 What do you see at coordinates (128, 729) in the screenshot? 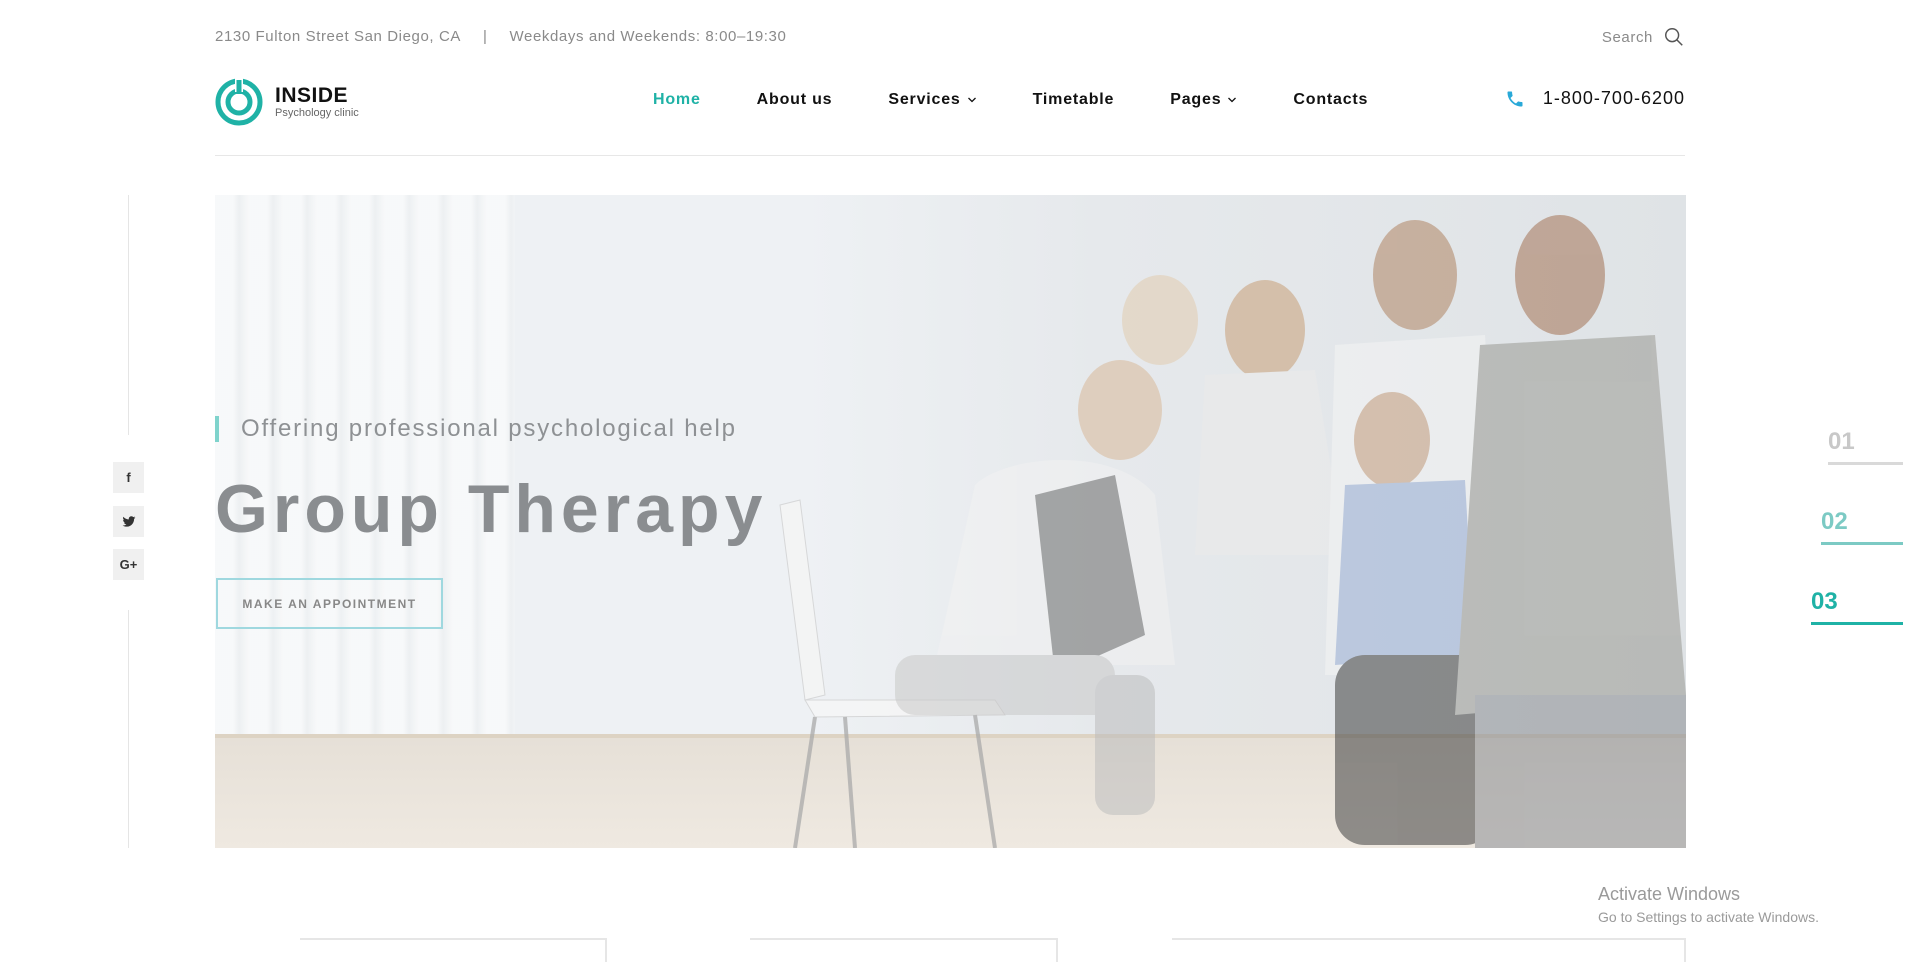
I see `rail-line-bottom` at bounding box center [128, 729].